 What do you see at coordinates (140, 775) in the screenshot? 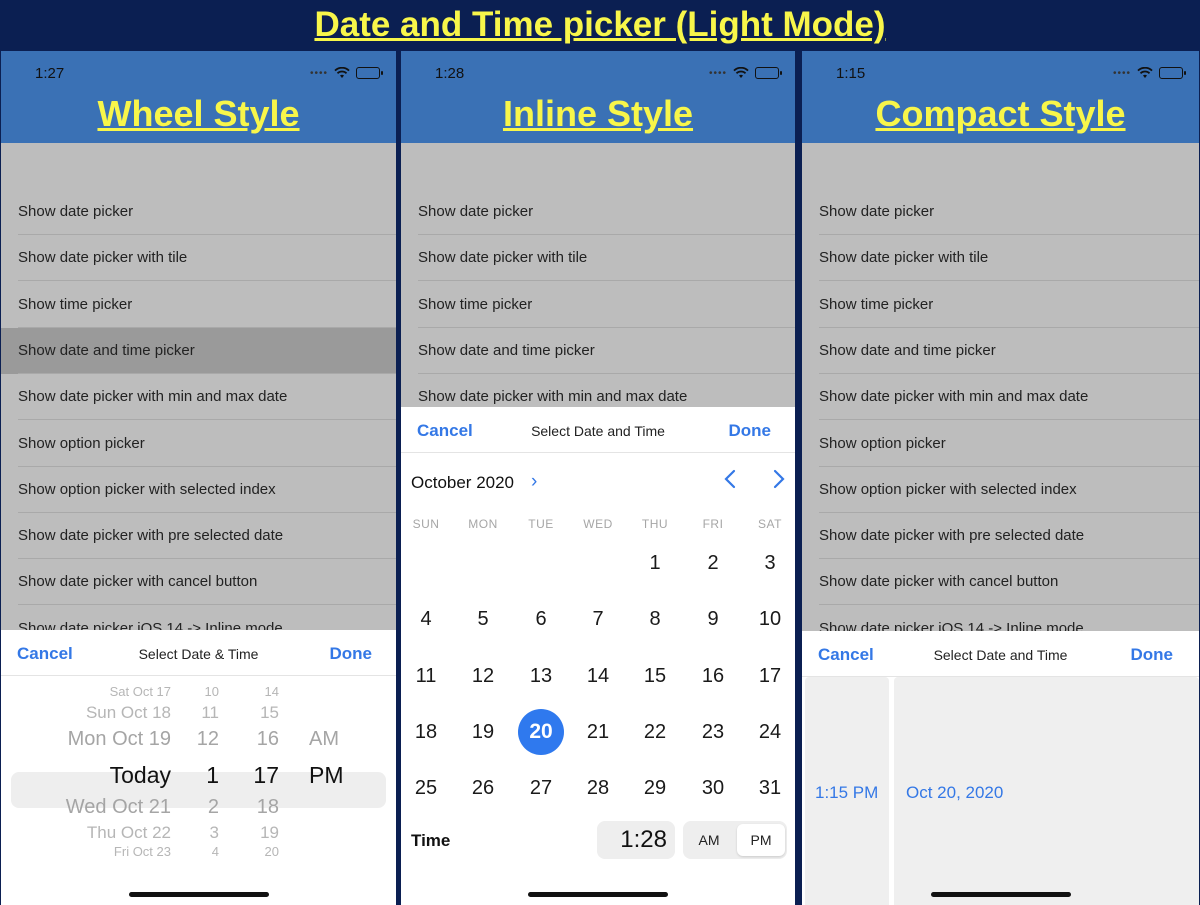
I see `wheel-day-cell: Today` at bounding box center [140, 775].